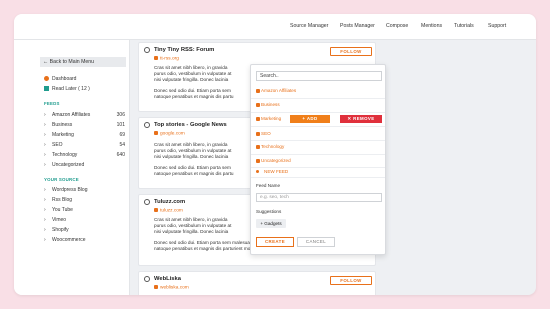 The width and height of the screenshot is (550, 309). What do you see at coordinates (190, 125) in the screenshot?
I see `card-title: Top stories - Google News` at bounding box center [190, 125].